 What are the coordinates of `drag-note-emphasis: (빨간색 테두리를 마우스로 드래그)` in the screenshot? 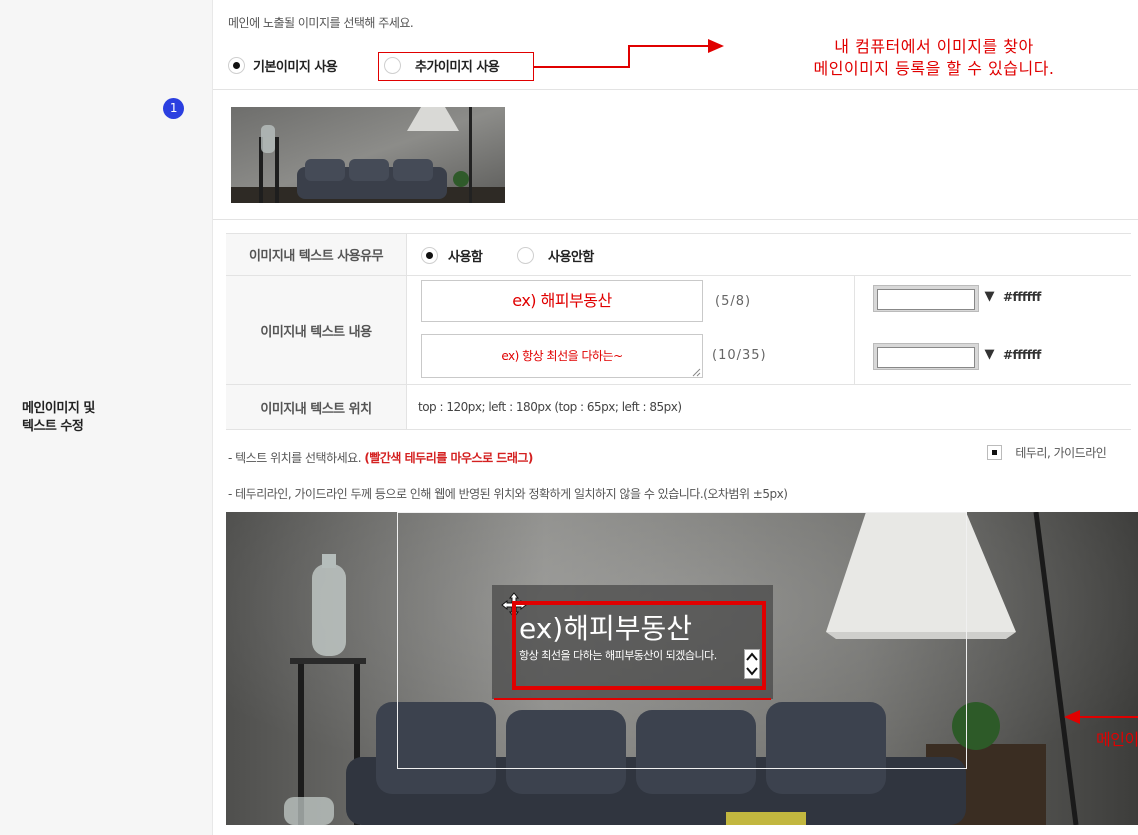 It's located at (448, 458).